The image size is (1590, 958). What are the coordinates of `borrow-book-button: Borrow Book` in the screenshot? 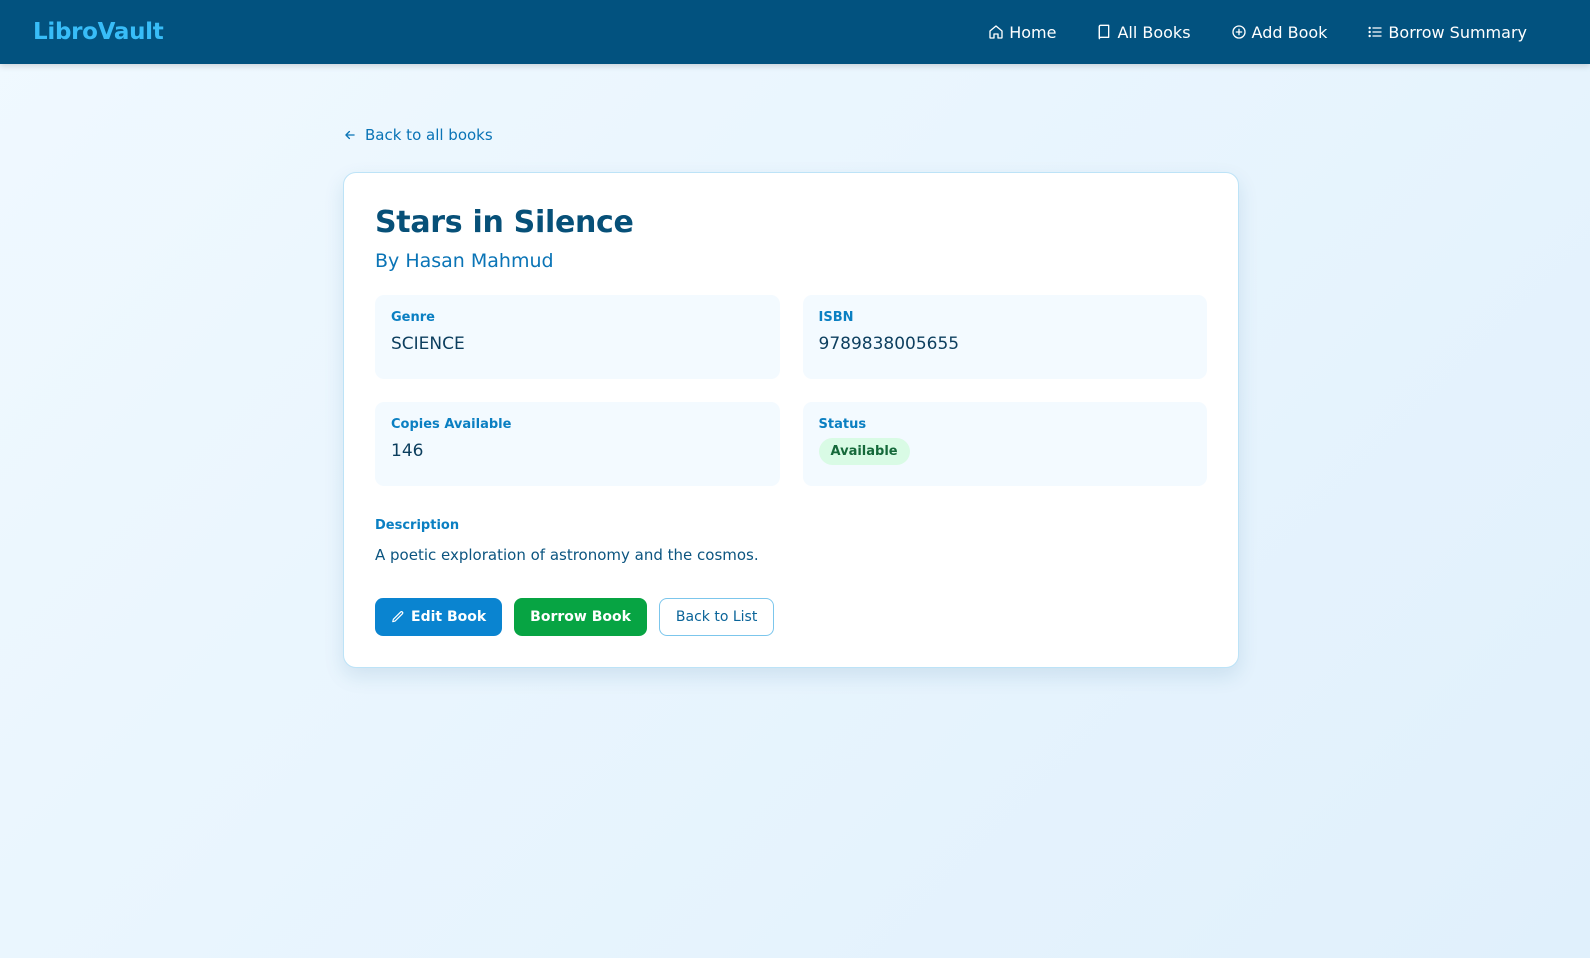 It's located at (580, 617).